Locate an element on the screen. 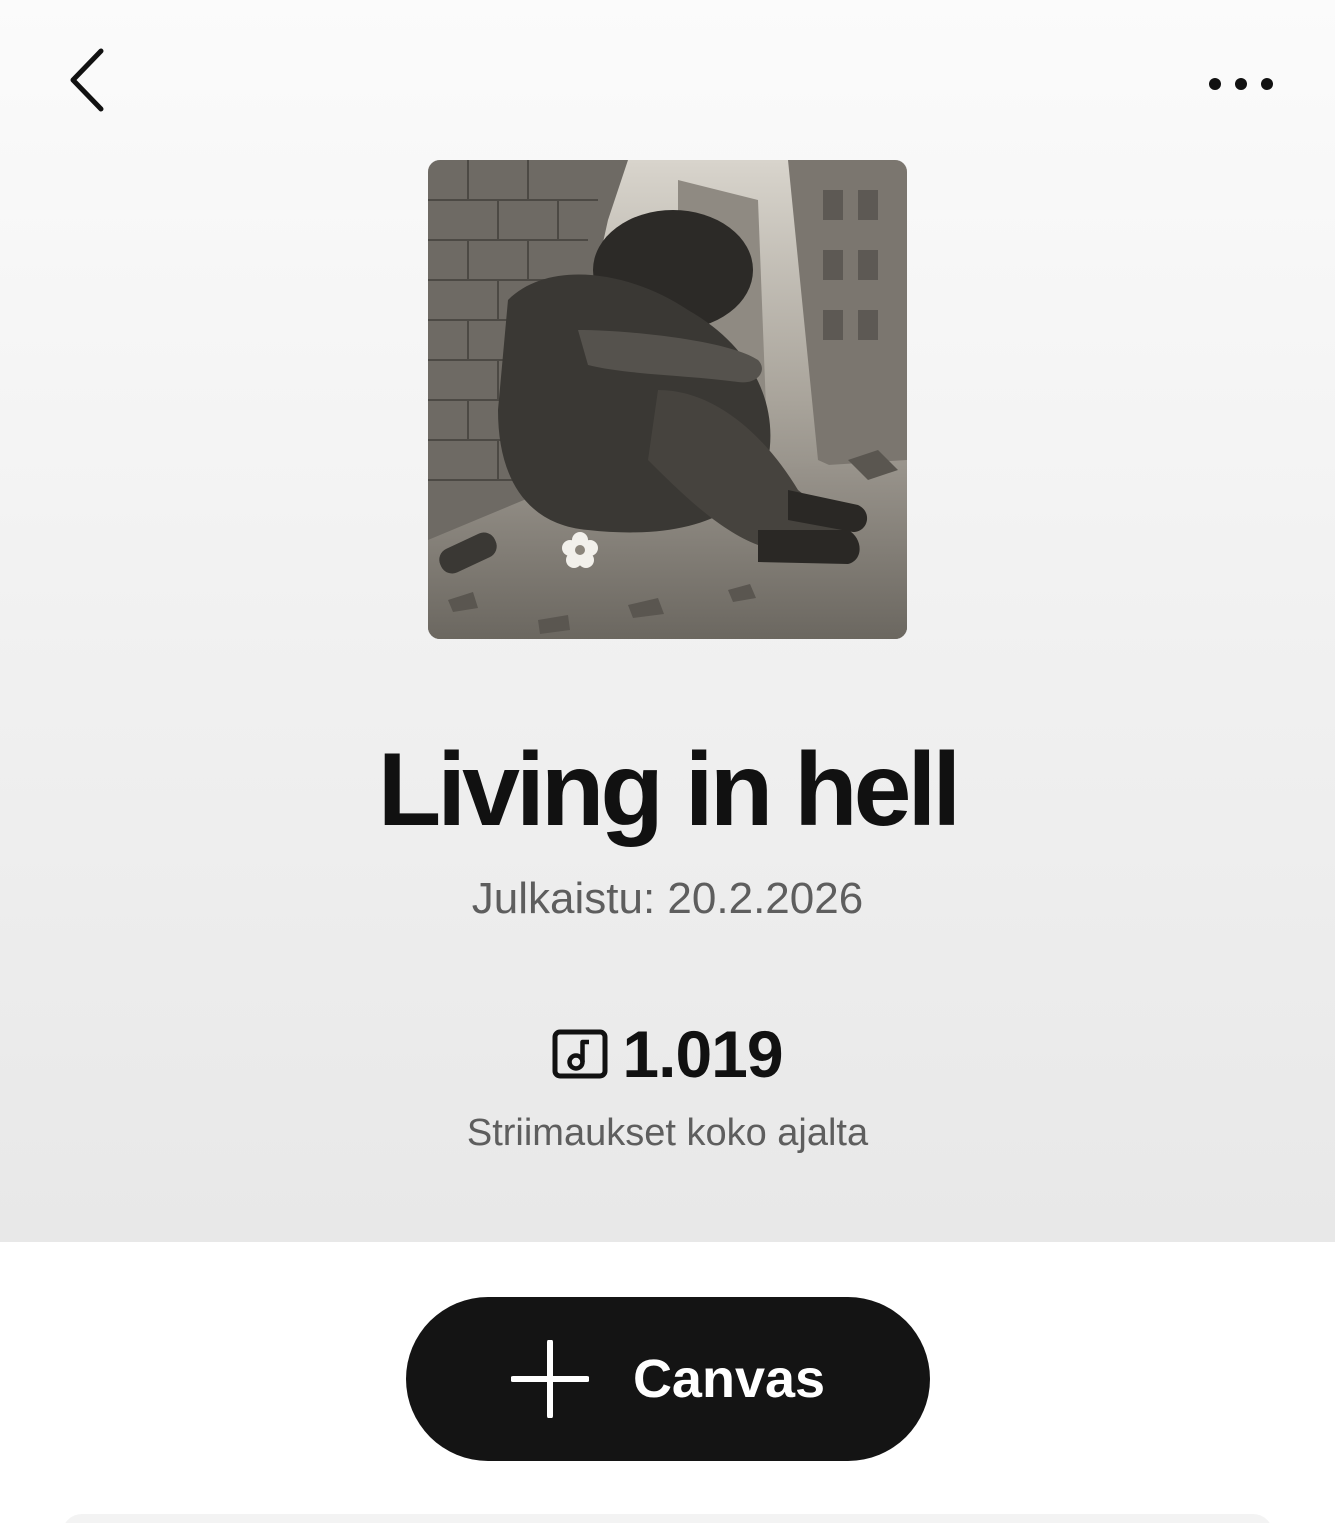 The height and width of the screenshot is (1523, 1335). canvas-label: Canvas is located at coordinates (729, 1379).